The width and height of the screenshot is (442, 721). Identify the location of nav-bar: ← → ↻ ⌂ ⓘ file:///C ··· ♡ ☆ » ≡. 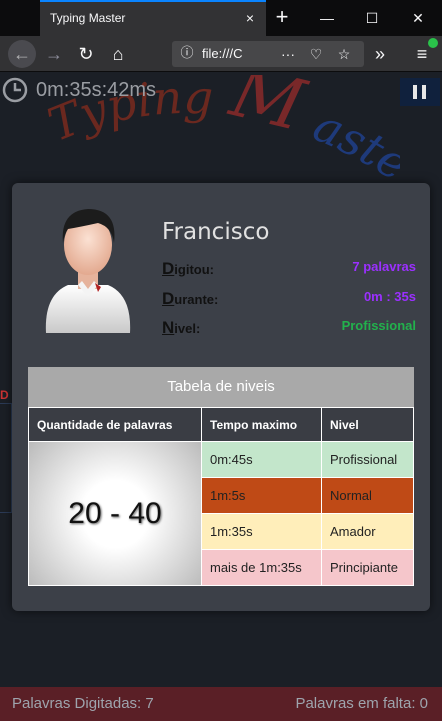
(221, 54).